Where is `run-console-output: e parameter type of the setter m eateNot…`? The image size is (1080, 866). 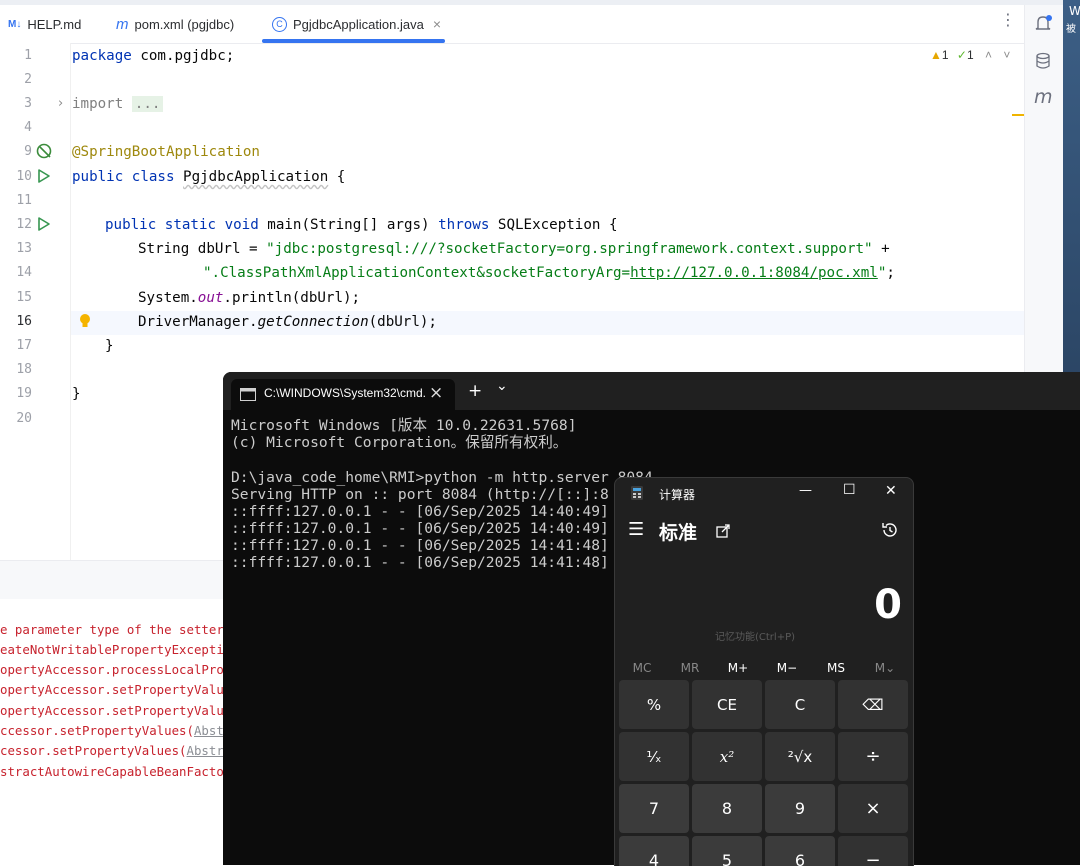 run-console-output: e parameter type of the setter m eateNot… is located at coordinates (114, 742).